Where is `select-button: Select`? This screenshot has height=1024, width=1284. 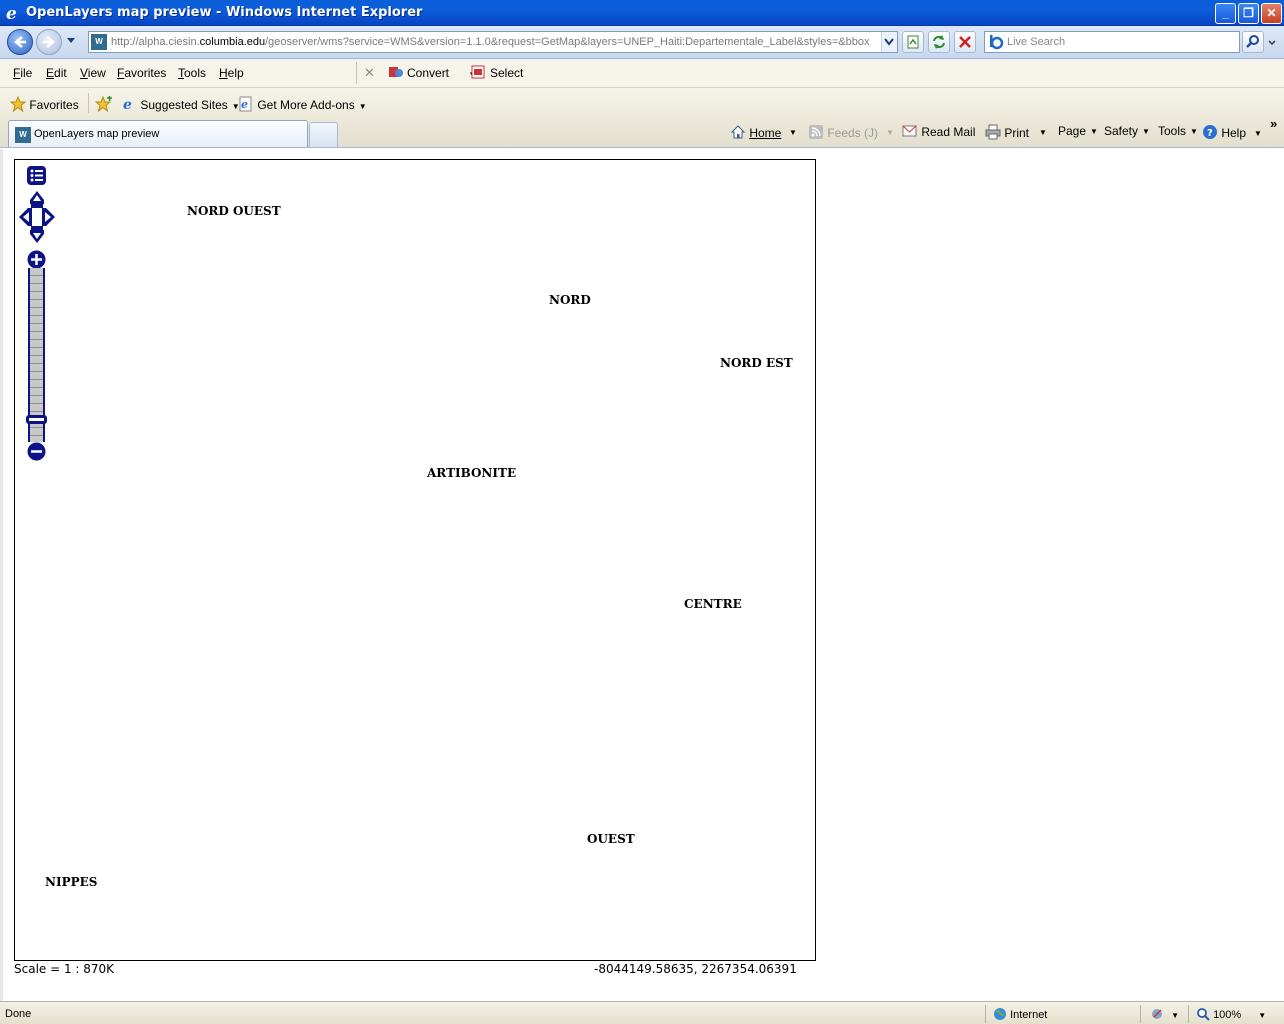 select-button: Select is located at coordinates (497, 72).